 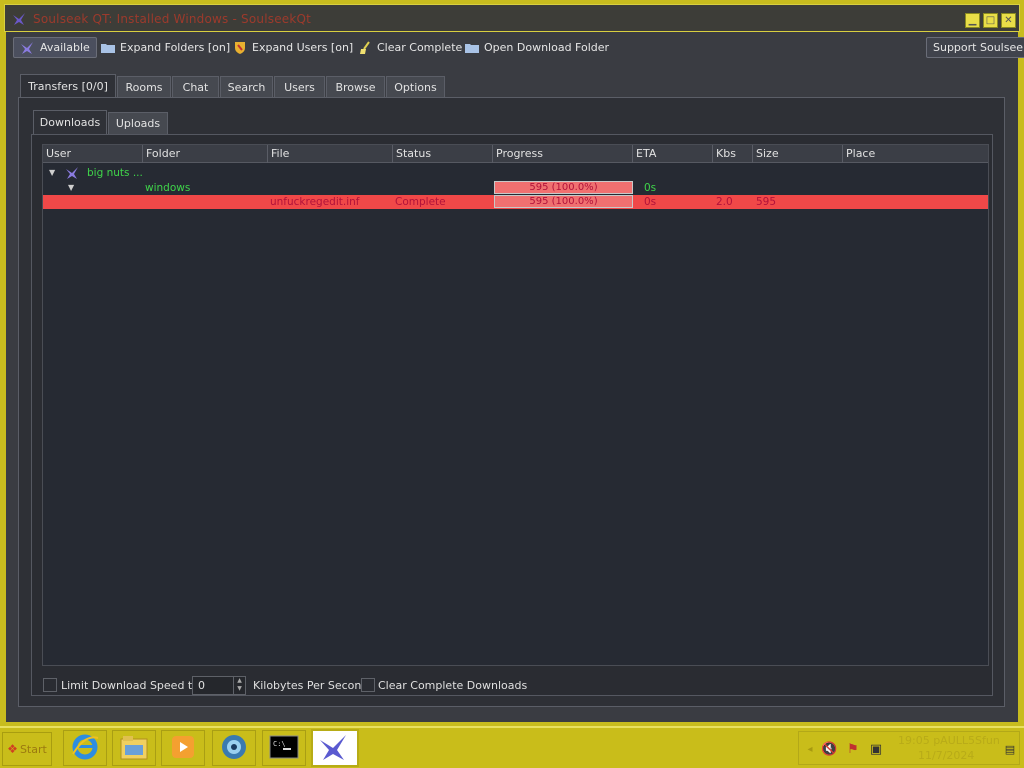 I want to click on command-prompt-icon: C:\, so click(x=284, y=748).